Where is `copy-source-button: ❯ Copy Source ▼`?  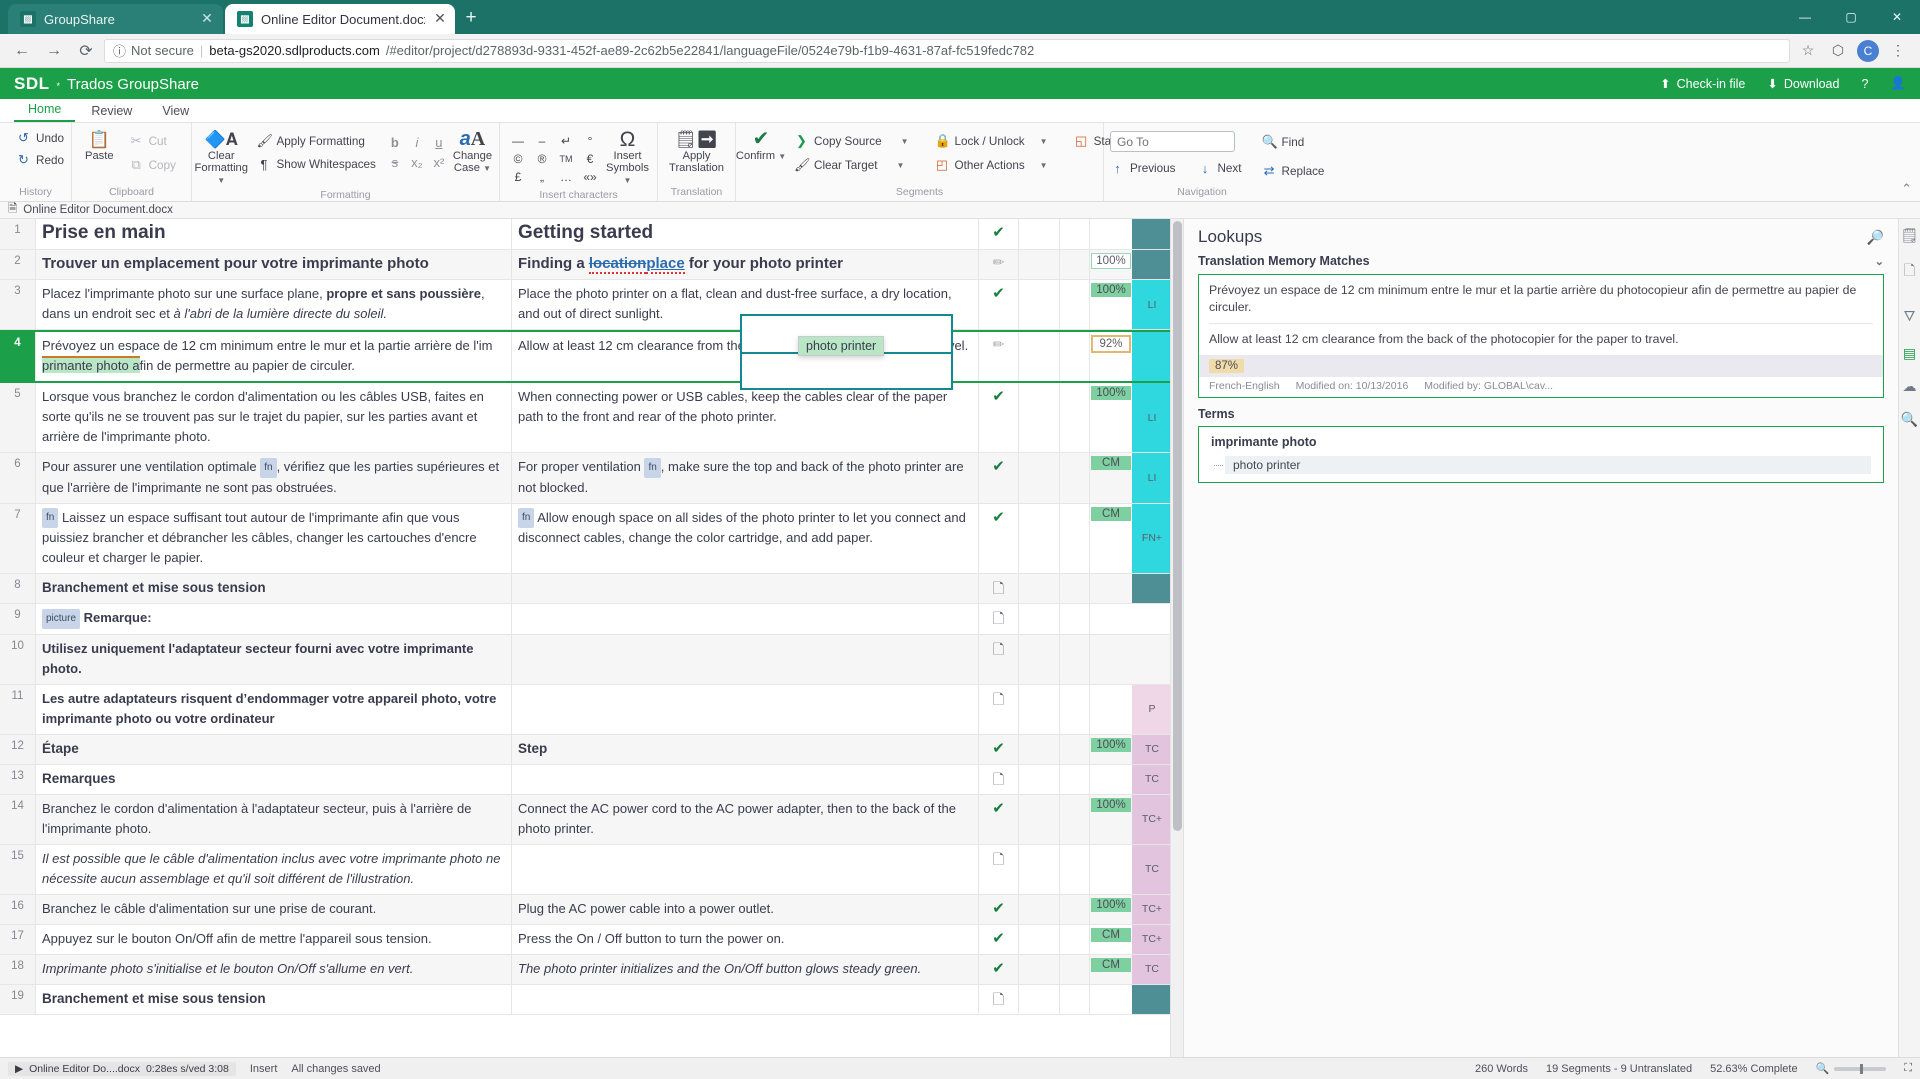
copy-source-button: ❯ Copy Source ▼ is located at coordinates (851, 141).